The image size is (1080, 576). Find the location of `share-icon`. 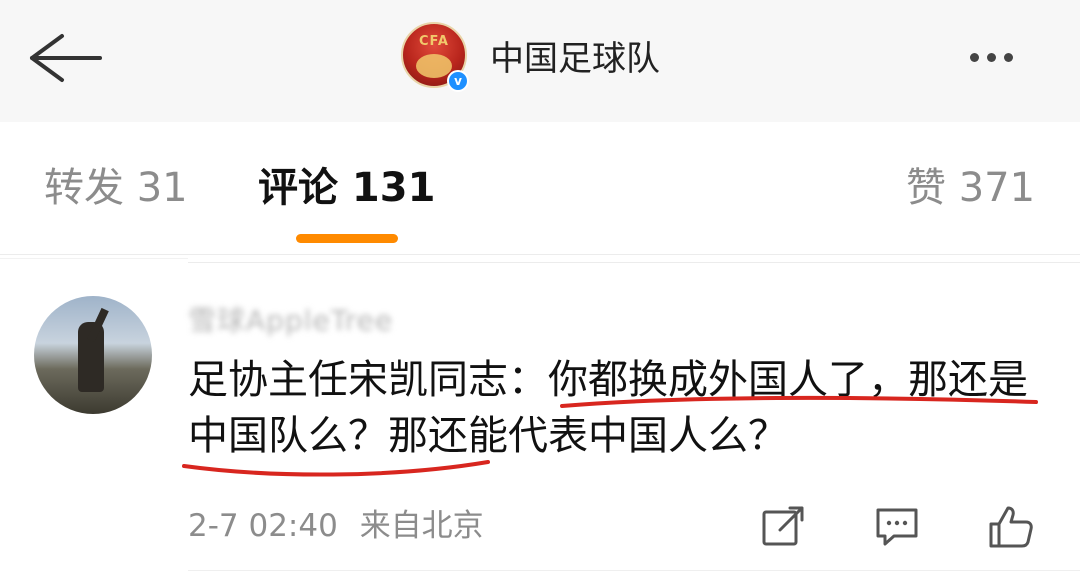

share-icon is located at coordinates (783, 526).